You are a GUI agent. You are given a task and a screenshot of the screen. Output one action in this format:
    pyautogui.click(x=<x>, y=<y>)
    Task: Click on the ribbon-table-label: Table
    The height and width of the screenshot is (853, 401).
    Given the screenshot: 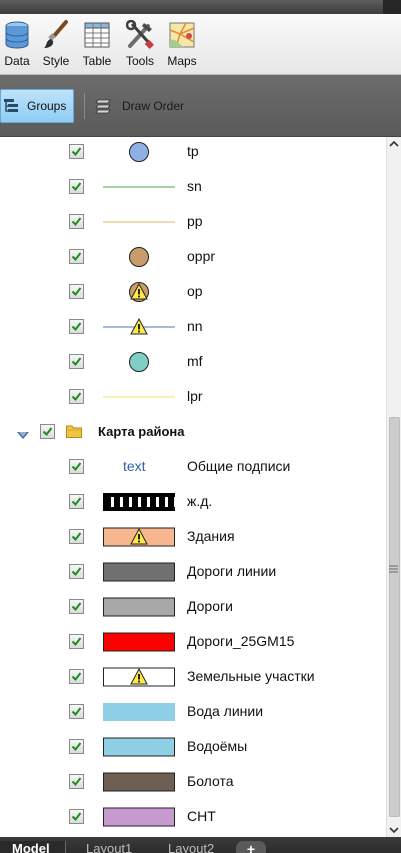 What is the action you would take?
    pyautogui.click(x=97, y=61)
    